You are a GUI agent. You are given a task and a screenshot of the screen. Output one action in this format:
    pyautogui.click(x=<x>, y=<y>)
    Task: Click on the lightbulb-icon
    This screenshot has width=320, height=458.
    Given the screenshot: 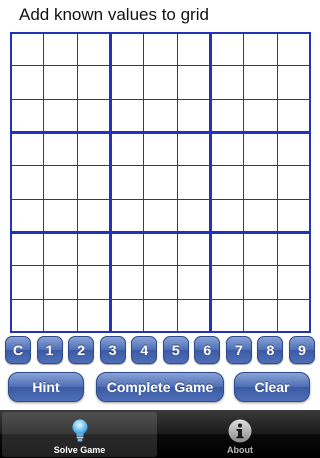 What is the action you would take?
    pyautogui.click(x=79, y=430)
    